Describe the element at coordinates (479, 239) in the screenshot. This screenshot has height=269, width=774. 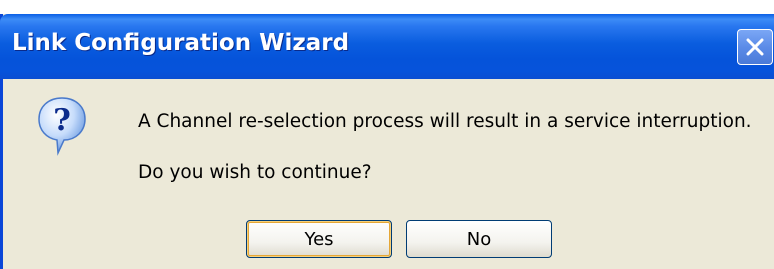
I see `no-button: No` at that location.